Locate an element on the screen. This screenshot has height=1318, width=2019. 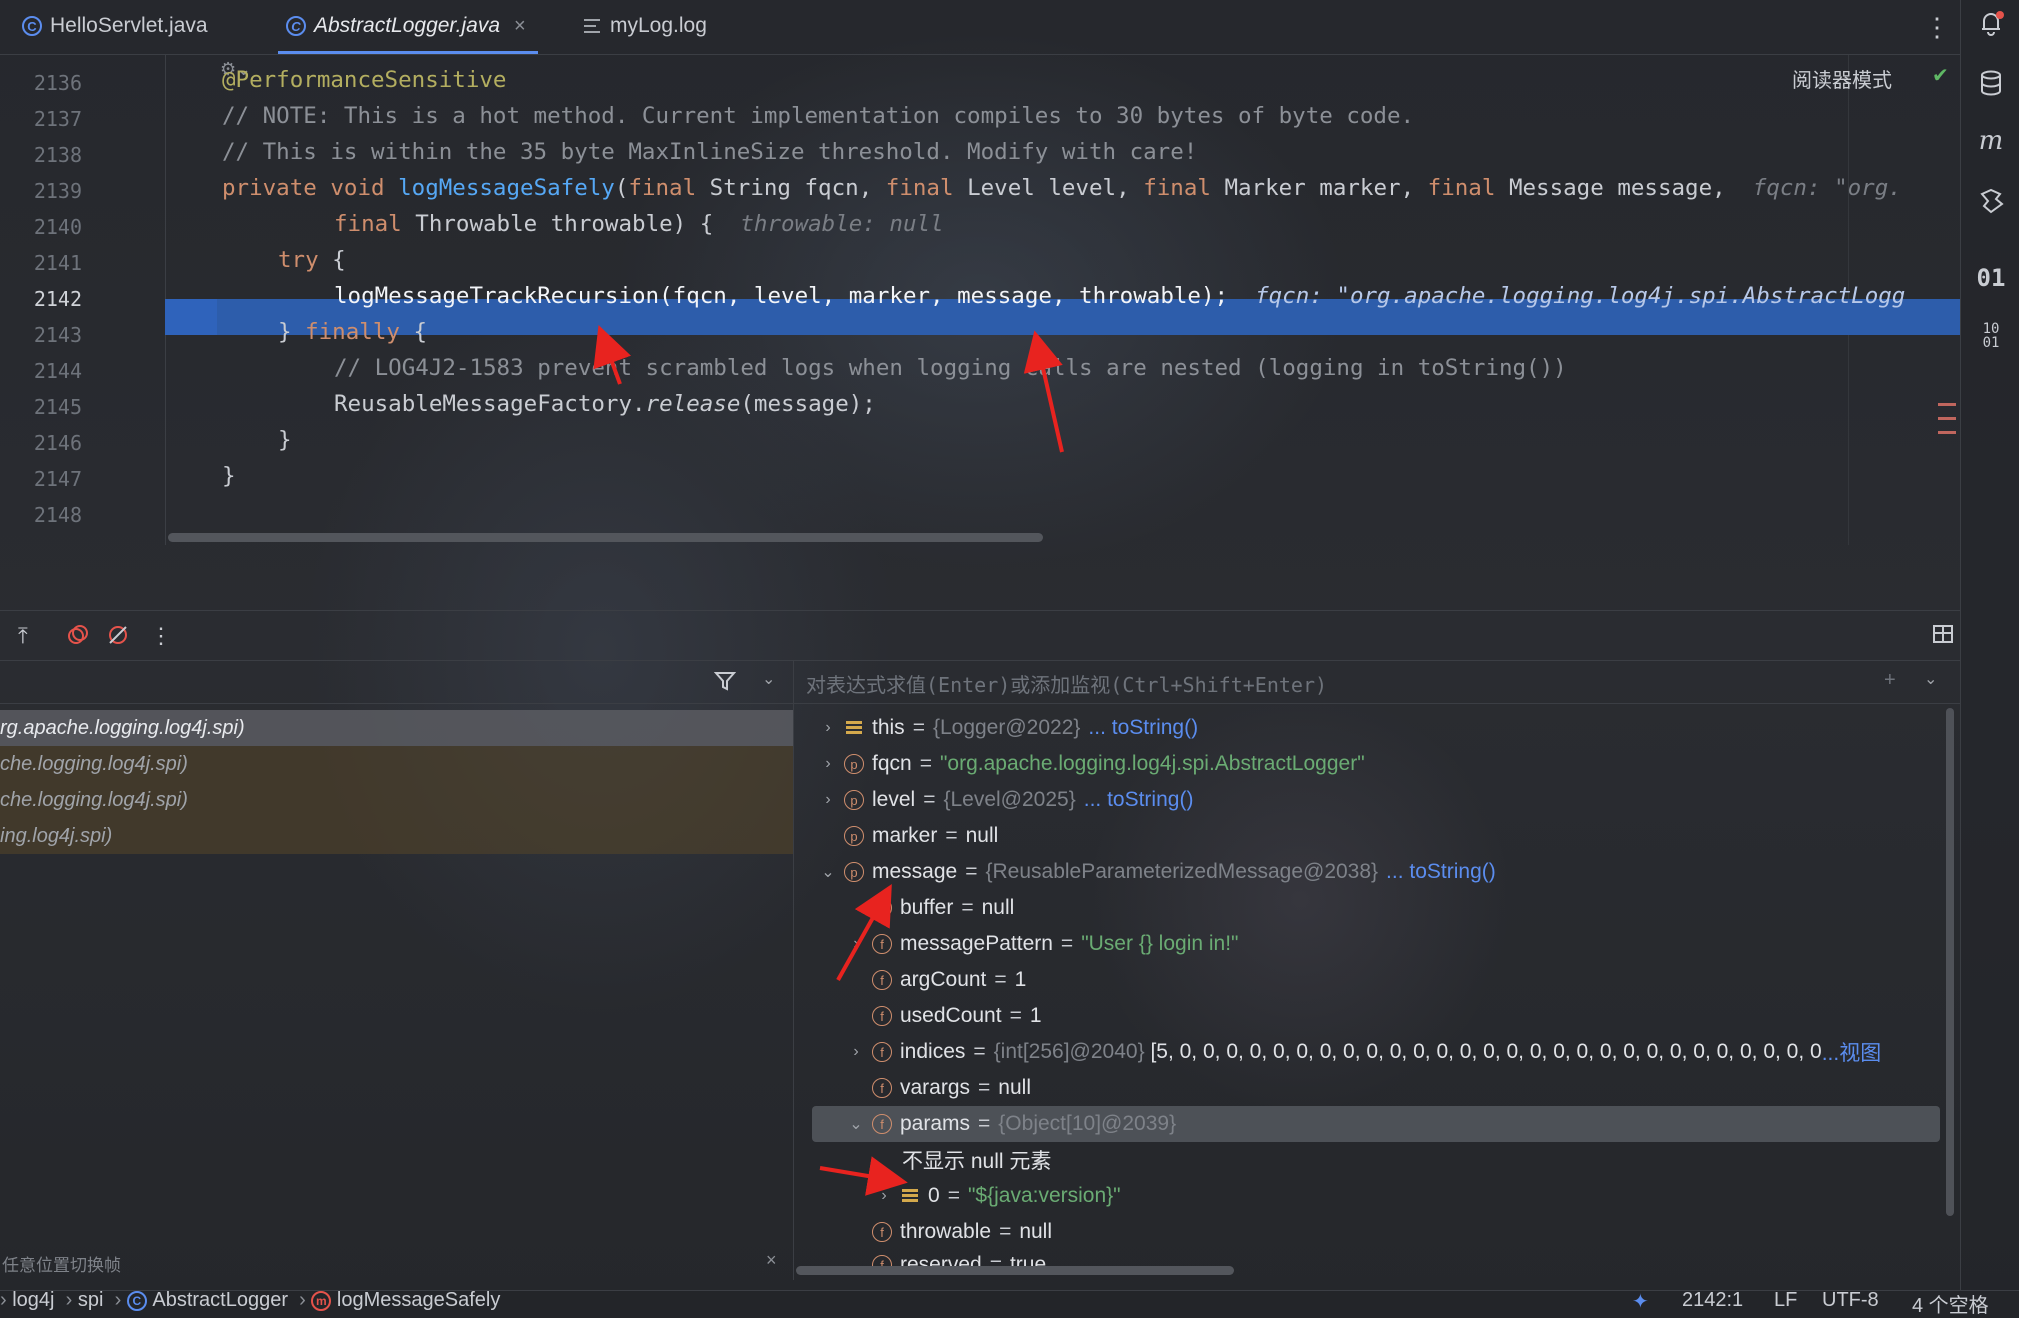
eval-expression-input: 对表达式求值(Enter)或添加监视(Ctrl+Shift+Enter) is located at coordinates (1066, 683).